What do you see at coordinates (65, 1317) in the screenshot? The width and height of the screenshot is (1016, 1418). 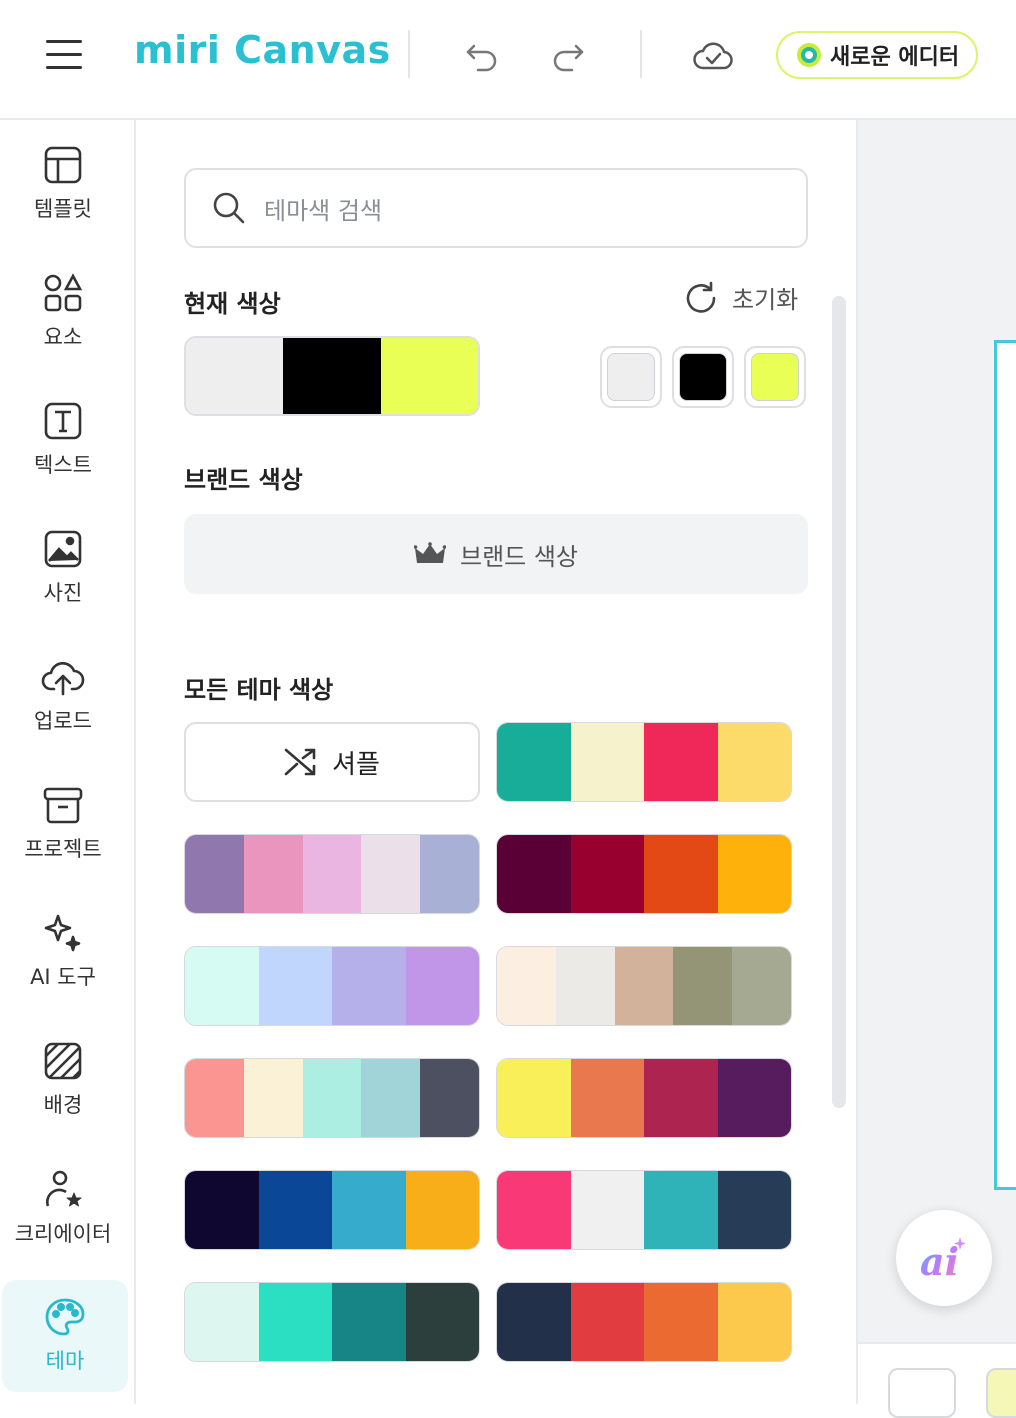 I see `palette-icon` at bounding box center [65, 1317].